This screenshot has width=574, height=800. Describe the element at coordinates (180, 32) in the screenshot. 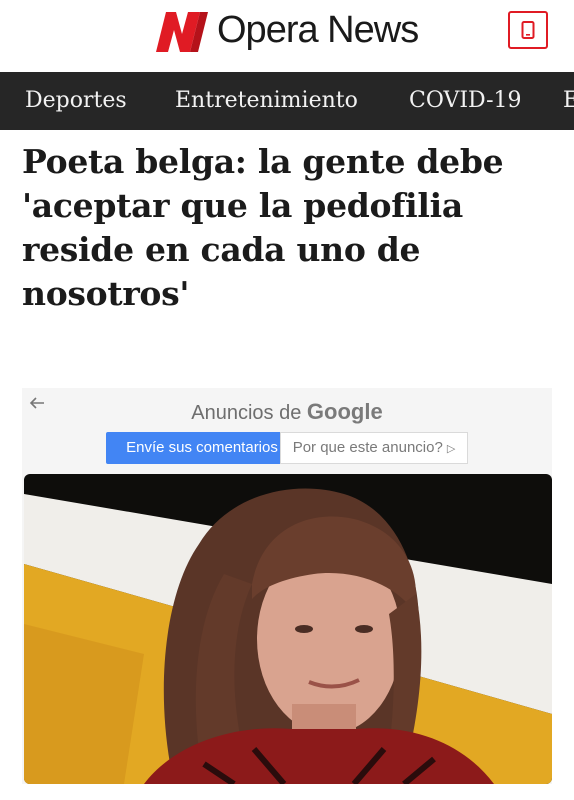

I see `opera-news-n-icon` at that location.